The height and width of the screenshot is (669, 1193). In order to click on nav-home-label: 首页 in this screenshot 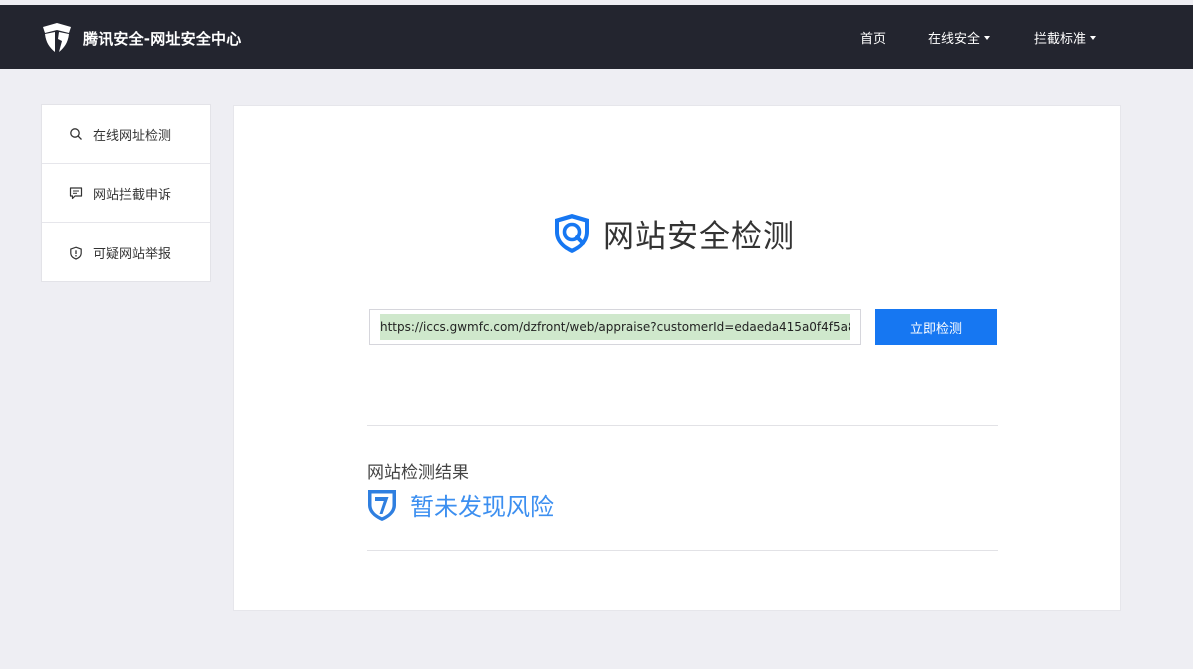, I will do `click(873, 39)`.